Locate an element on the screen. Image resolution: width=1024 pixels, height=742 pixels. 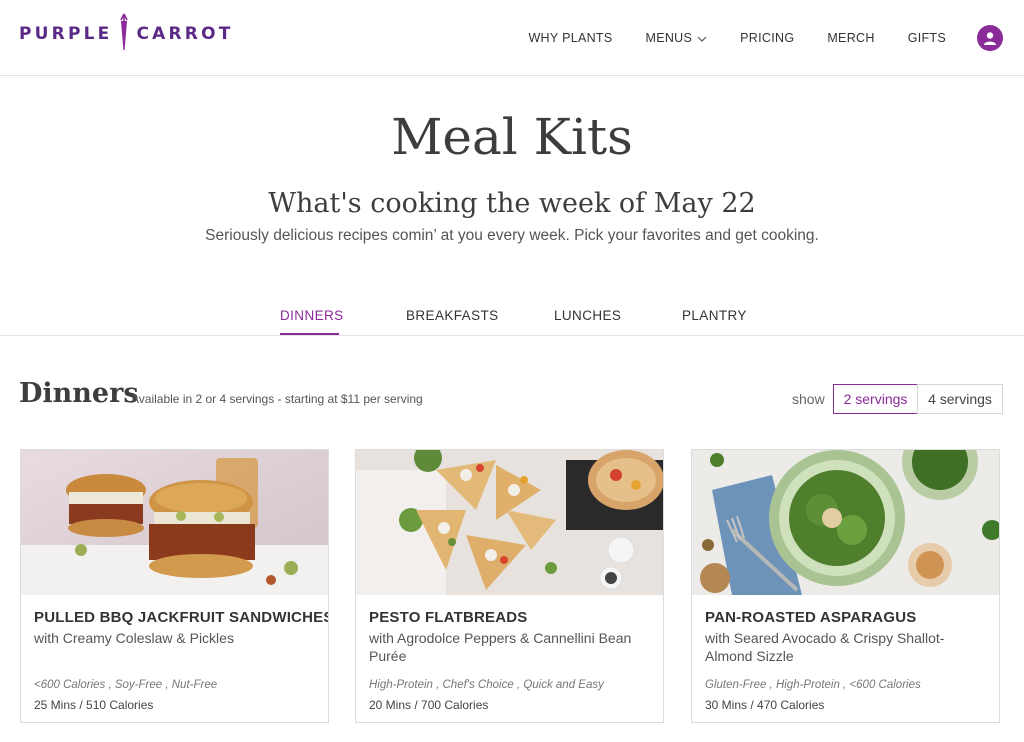
two-servings-button: 2 servings is located at coordinates (875, 399).